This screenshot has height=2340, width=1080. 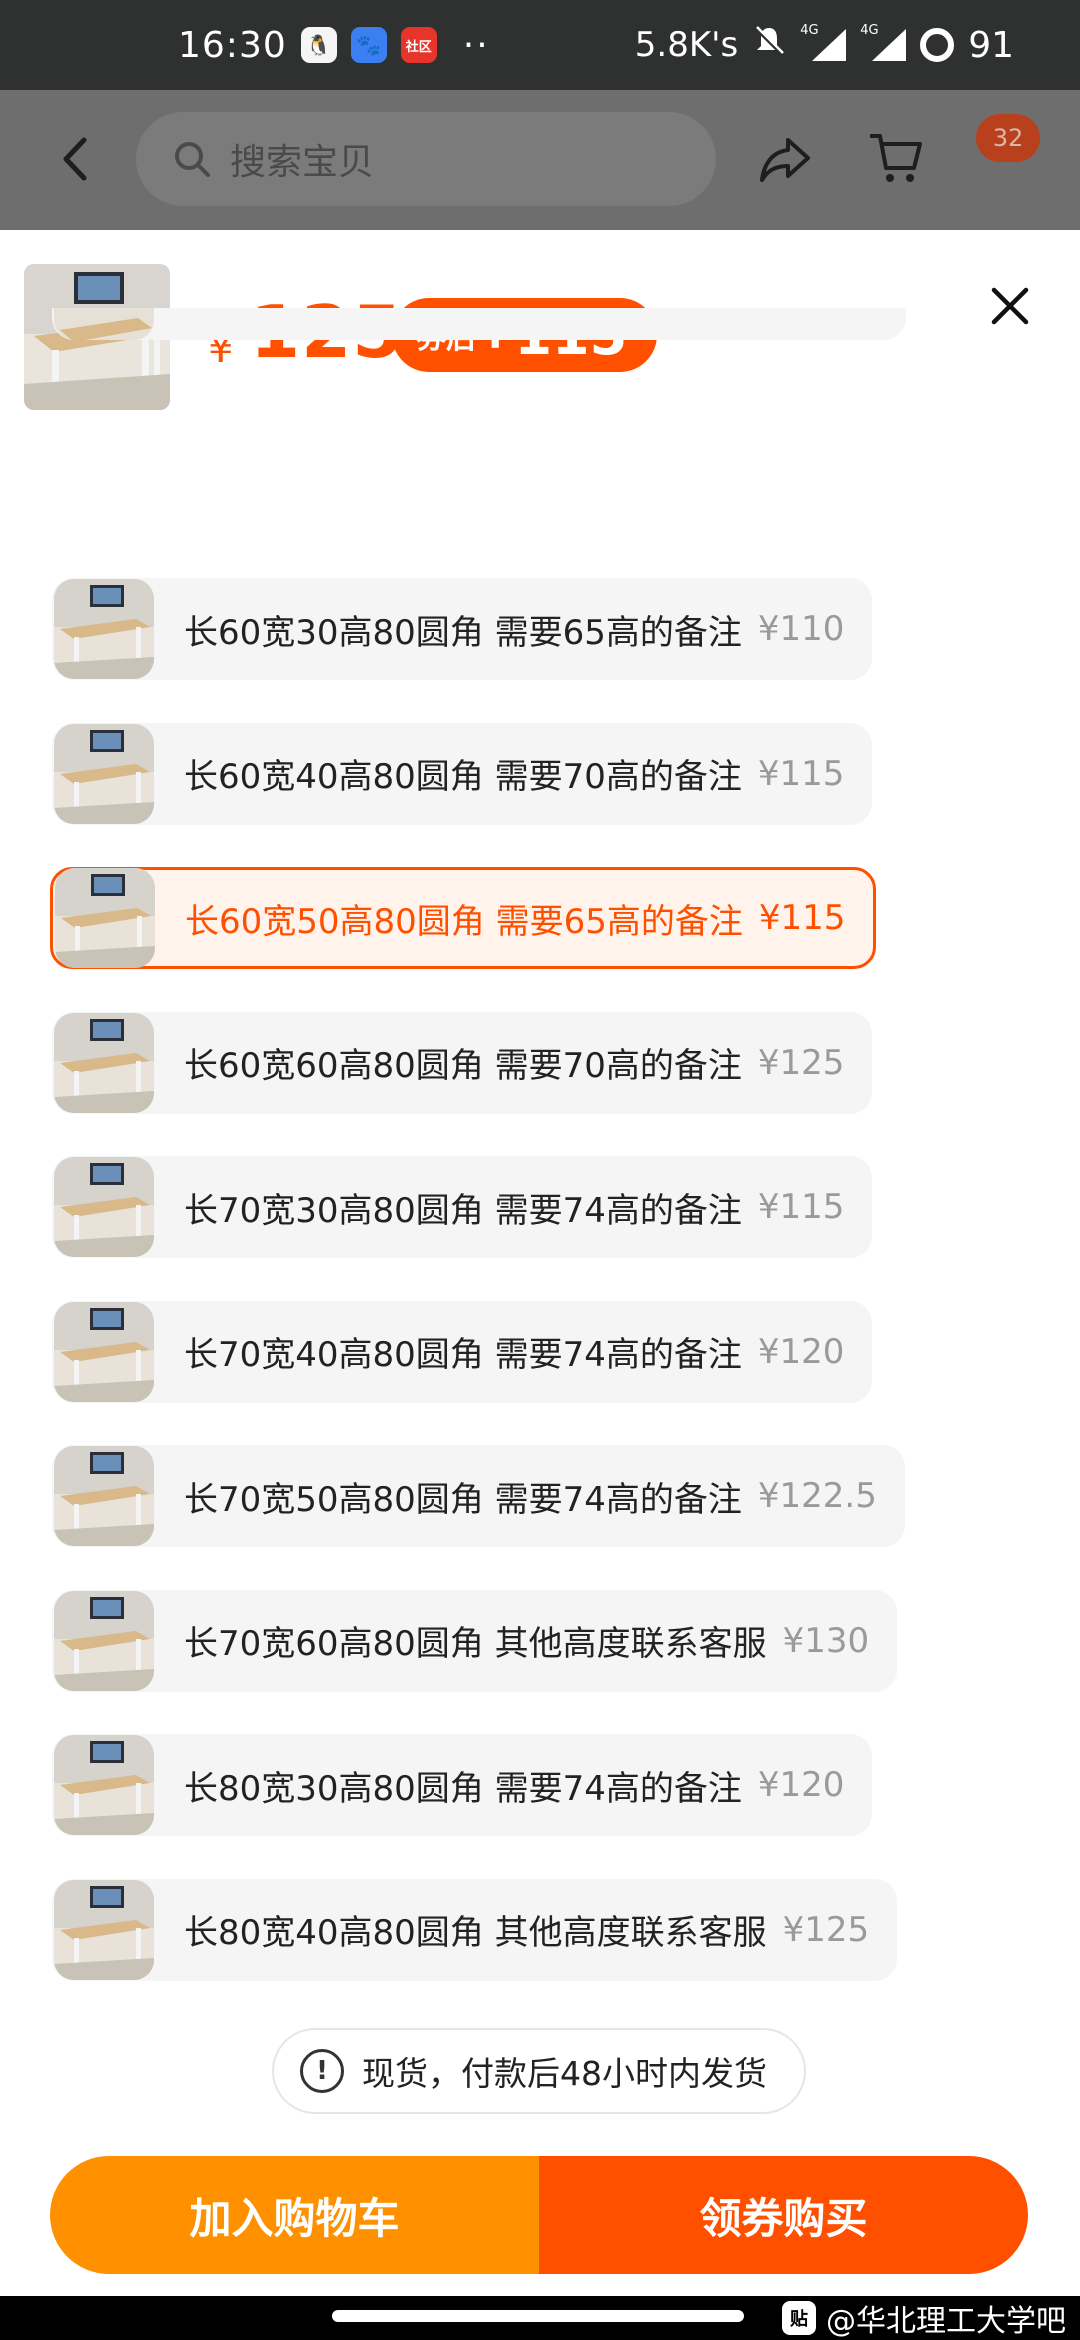 What do you see at coordinates (937, 45) in the screenshot?
I see `battery-icon` at bounding box center [937, 45].